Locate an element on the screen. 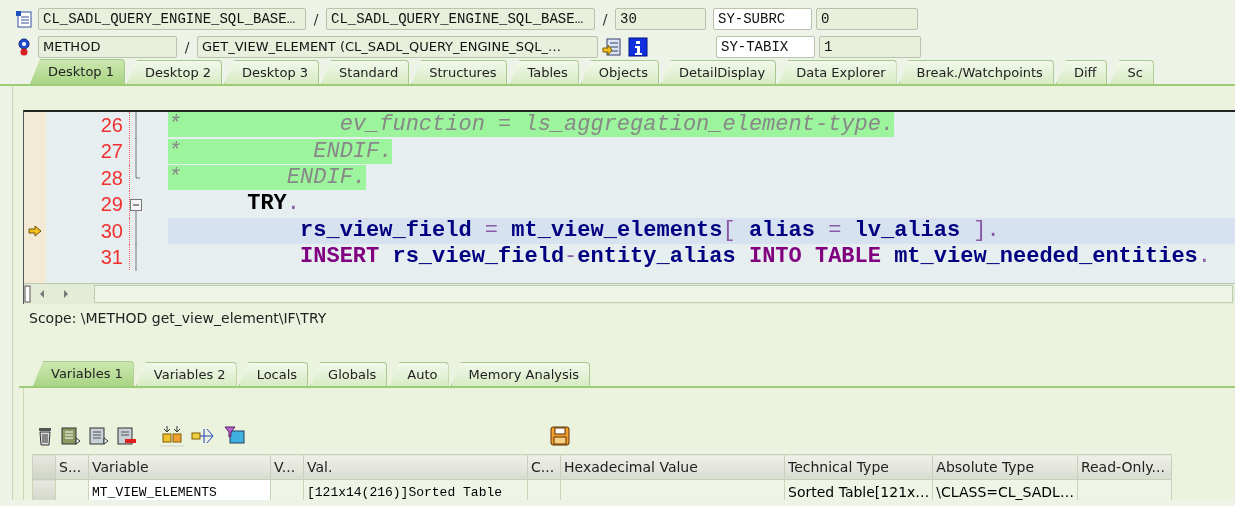 This screenshot has height=506, width=1235. column-header: Absolute Type is located at coordinates (1005, 467).